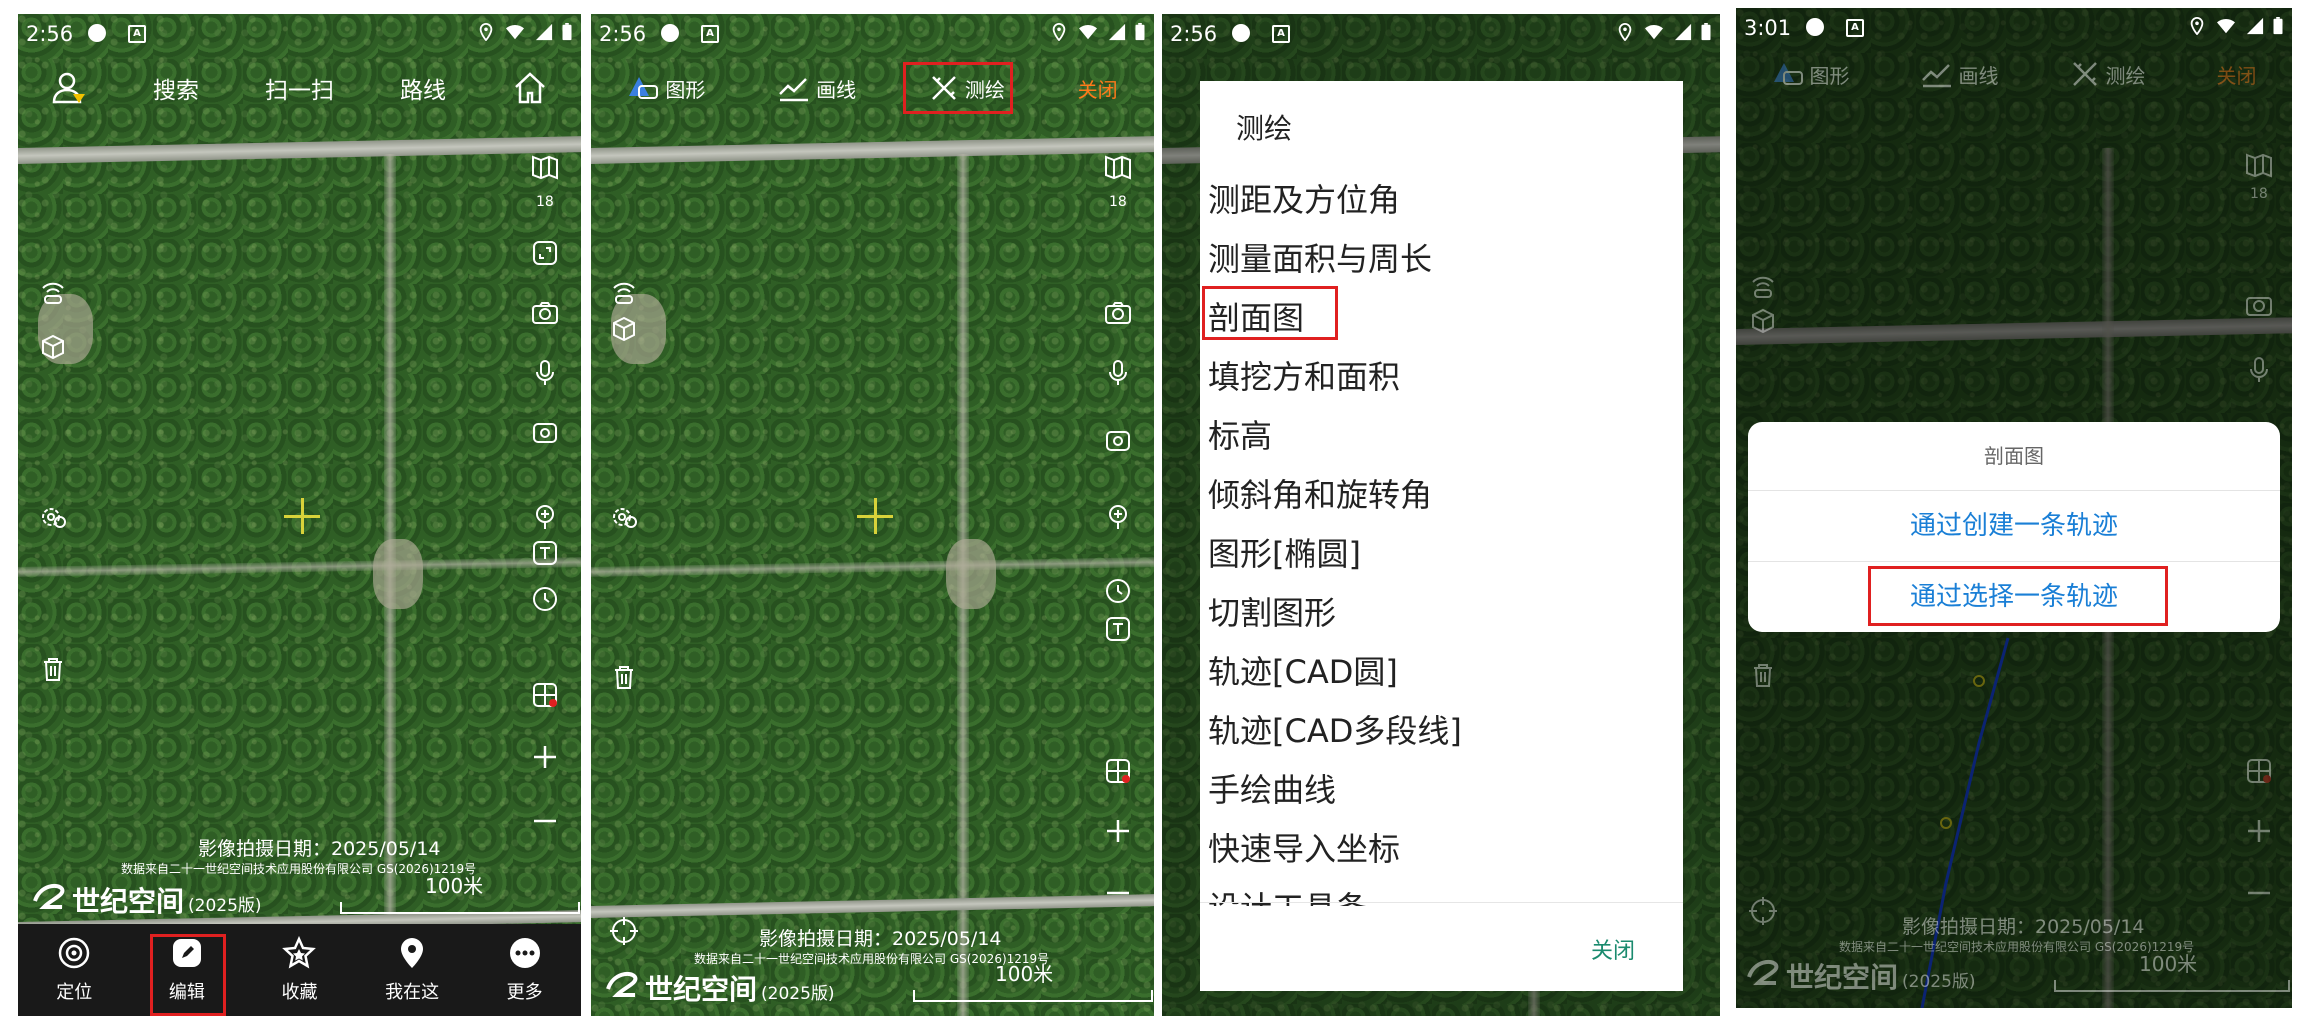 Image resolution: width=2308 pixels, height=1031 pixels. Describe the element at coordinates (1441, 377) in the screenshot. I see `menu-item-cut-fill: 填挖方和面积` at that location.